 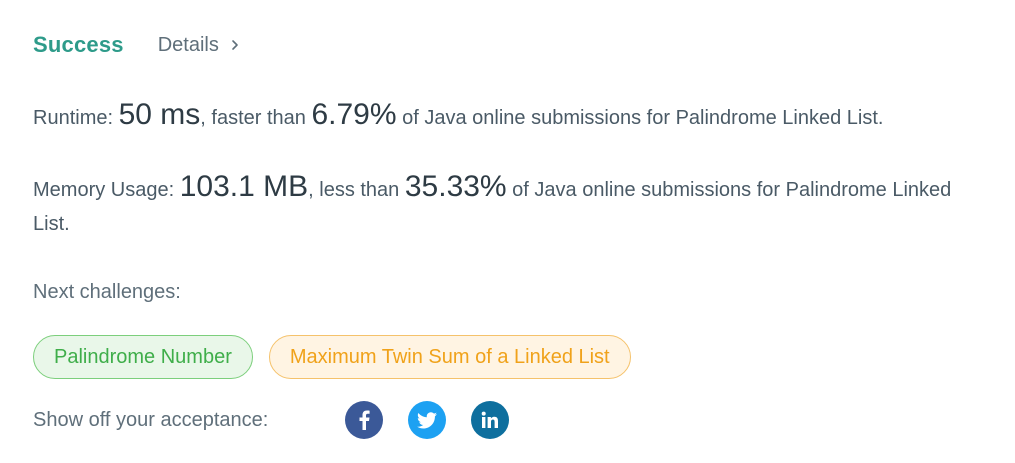 What do you see at coordinates (188, 44) in the screenshot?
I see `details-label: Details` at bounding box center [188, 44].